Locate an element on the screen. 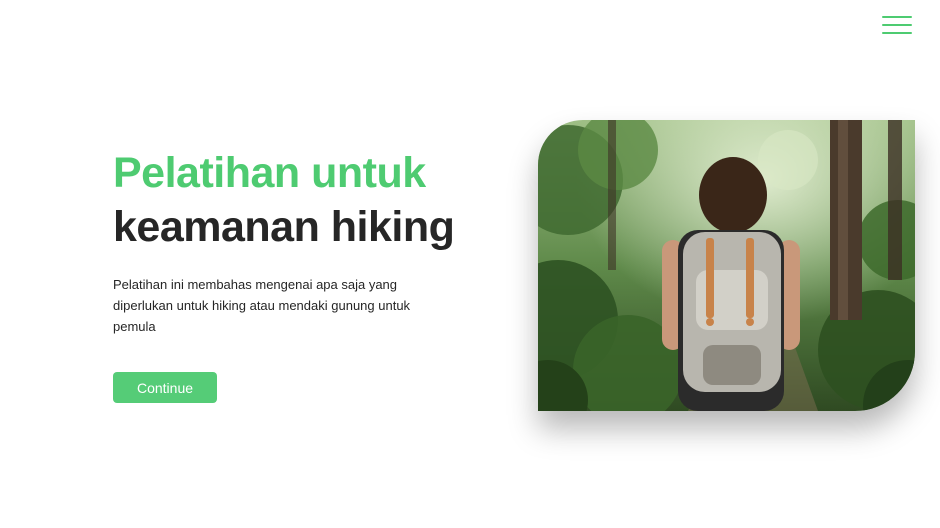 The width and height of the screenshot is (940, 528). hero-title-main: keamanan hiking is located at coordinates (284, 227).